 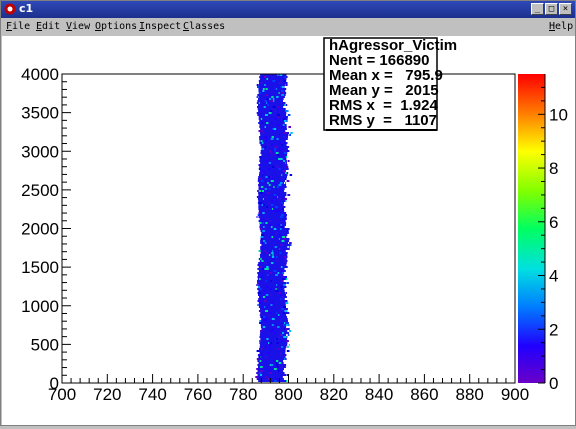 I want to click on maximize-button: □, so click(x=551, y=9).